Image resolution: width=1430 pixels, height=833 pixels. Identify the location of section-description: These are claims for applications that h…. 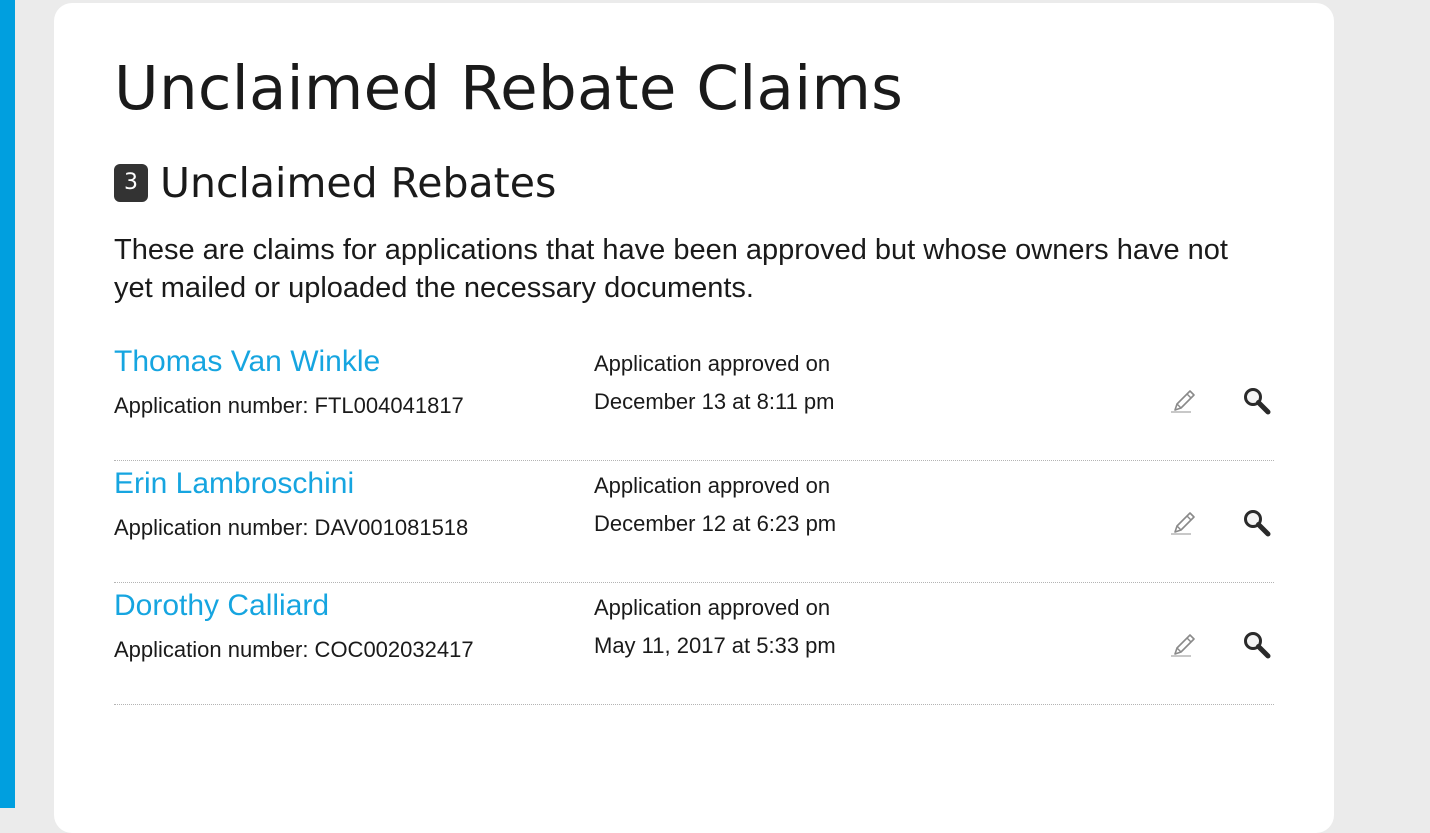
(671, 269).